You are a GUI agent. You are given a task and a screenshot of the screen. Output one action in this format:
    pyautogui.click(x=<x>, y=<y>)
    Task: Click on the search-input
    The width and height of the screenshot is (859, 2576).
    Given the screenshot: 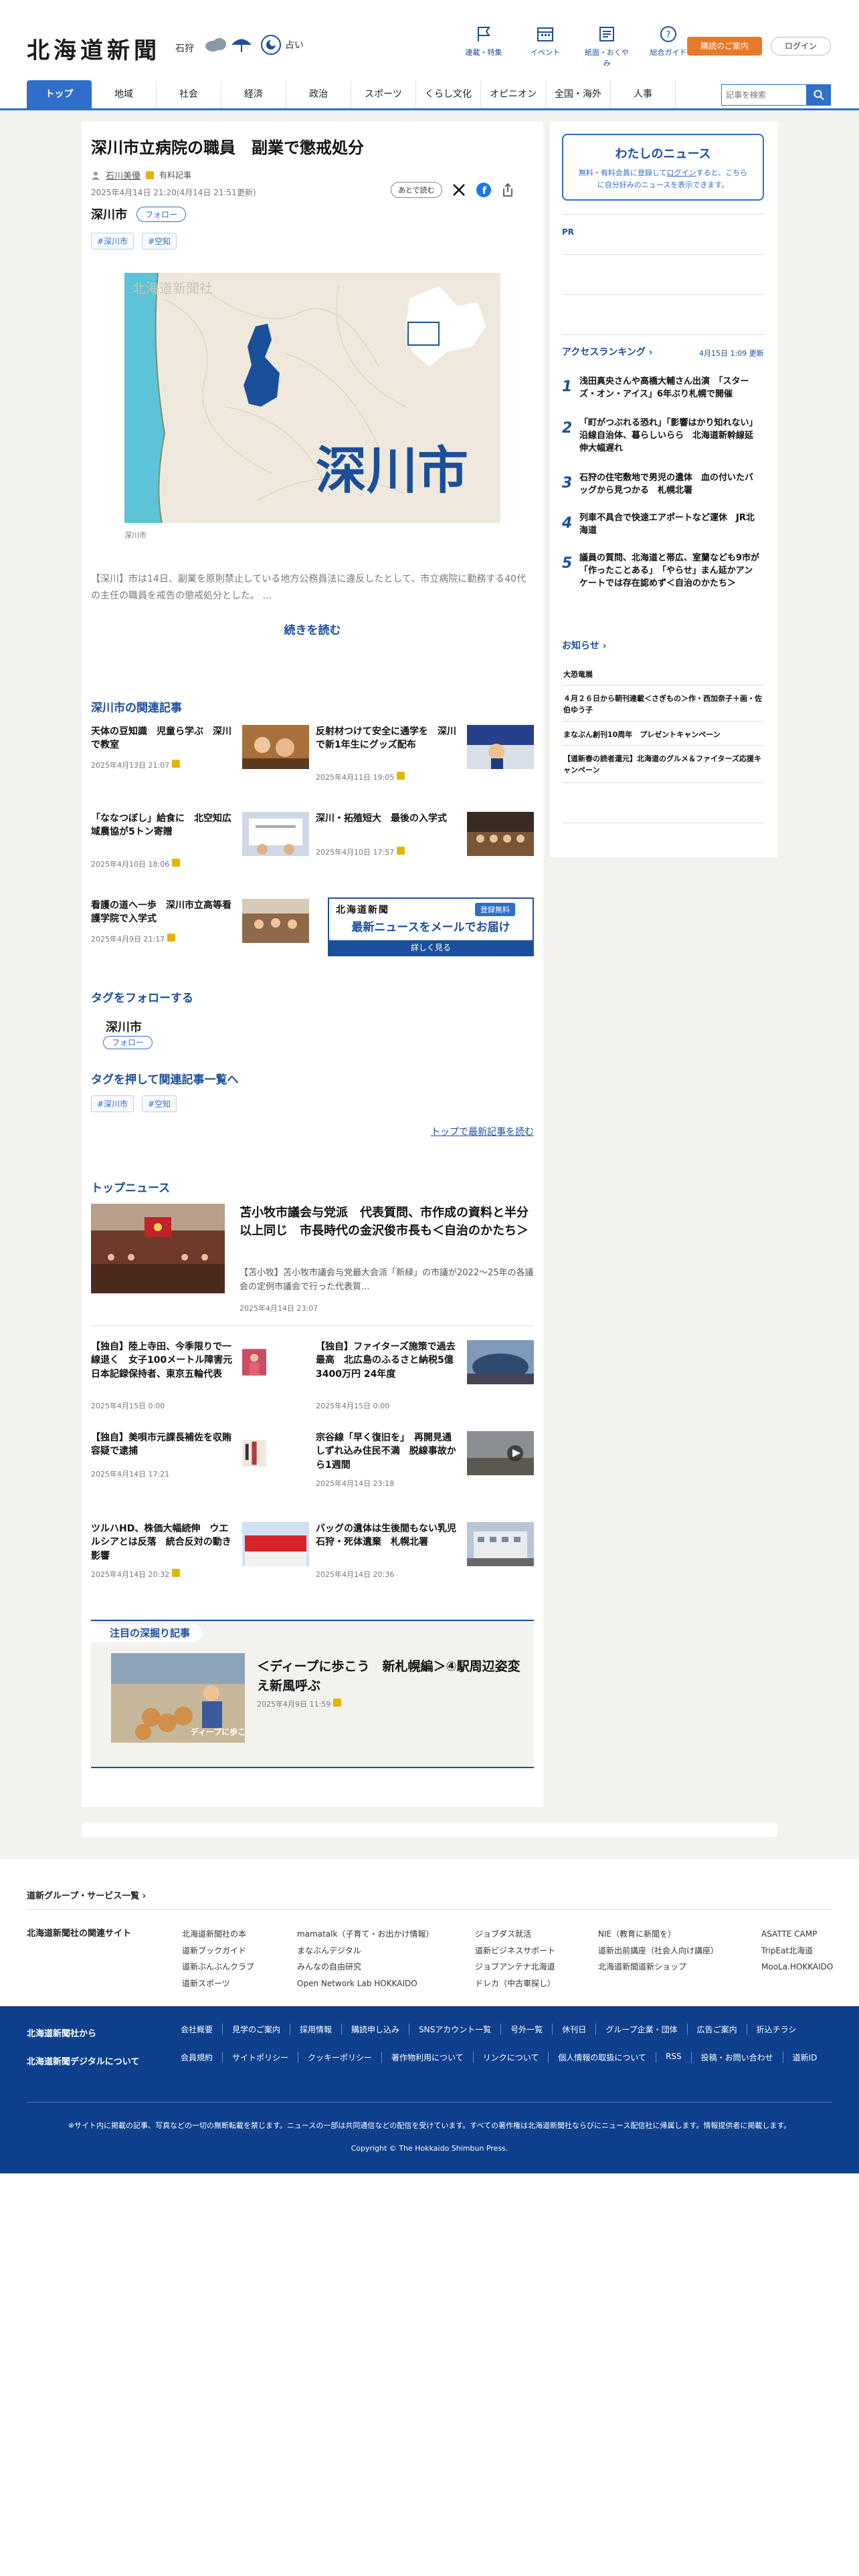 What is the action you would take?
    pyautogui.click(x=764, y=95)
    